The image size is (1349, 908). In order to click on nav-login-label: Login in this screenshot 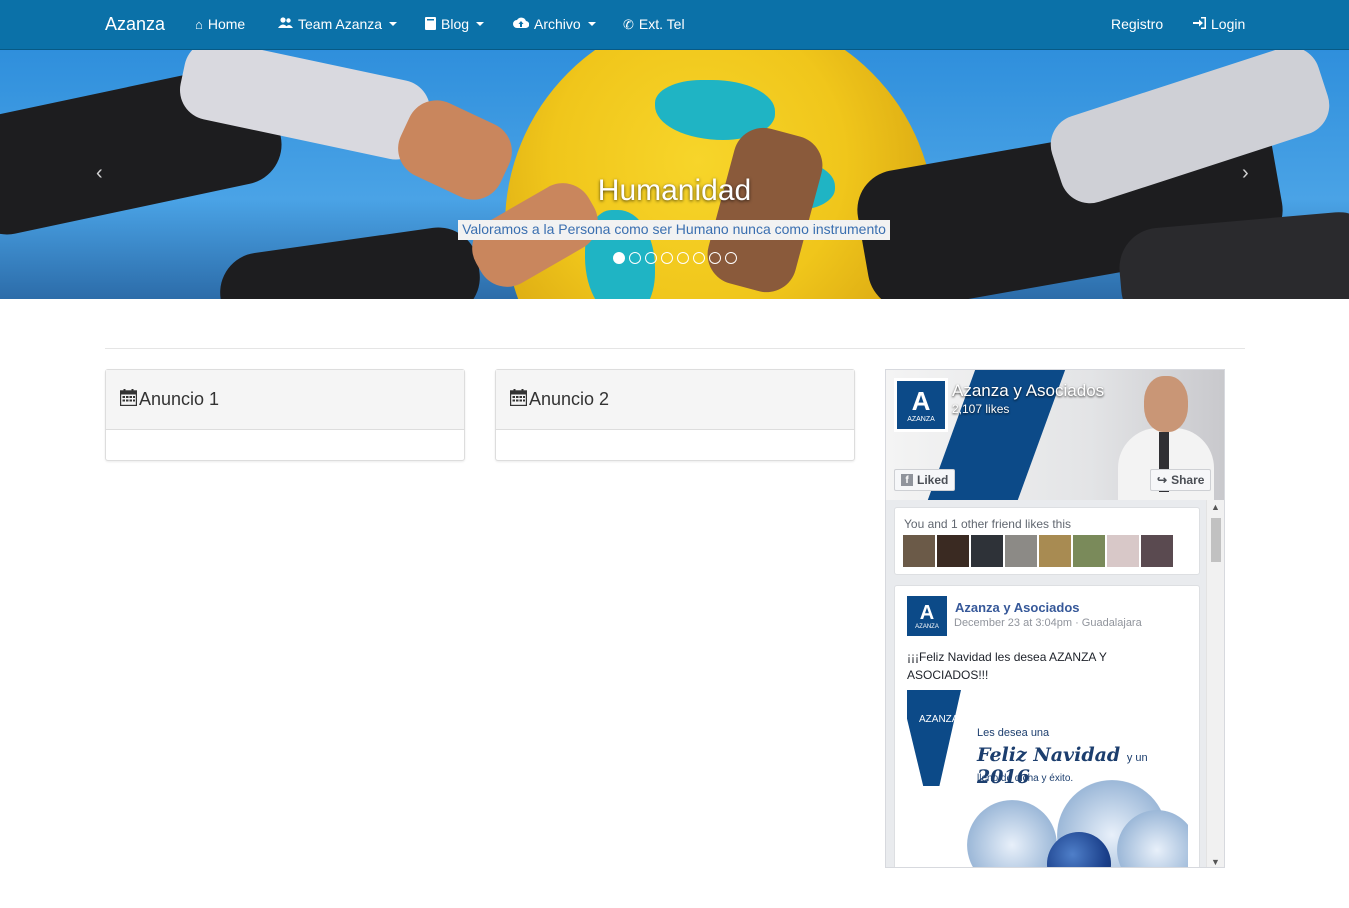, I will do `click(1228, 24)`.